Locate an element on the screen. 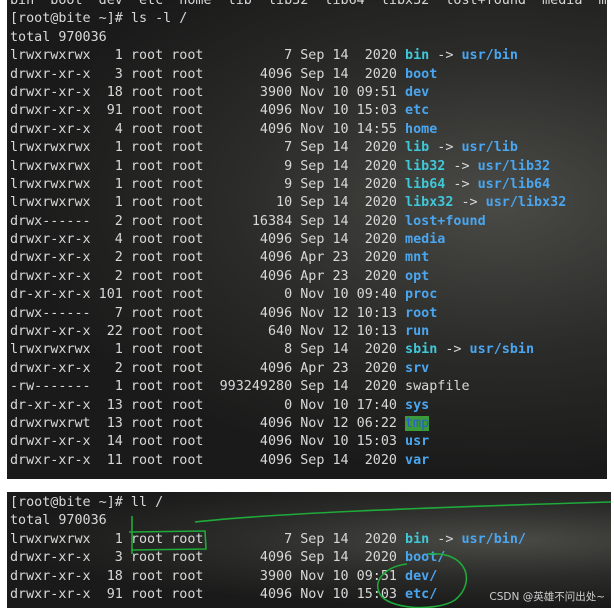 This screenshot has width=614, height=608. entry-name: var is located at coordinates (417, 460).